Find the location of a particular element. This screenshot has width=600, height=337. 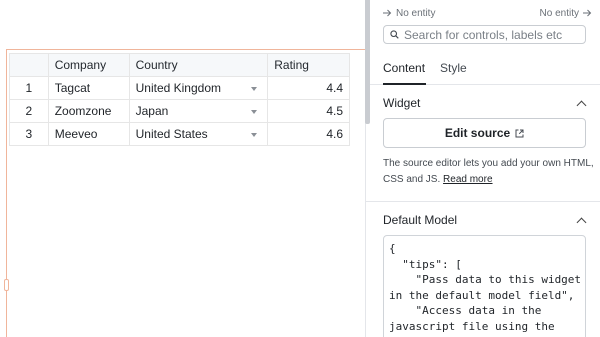

entity-navigation: No entity No entity is located at coordinates (487, 13).